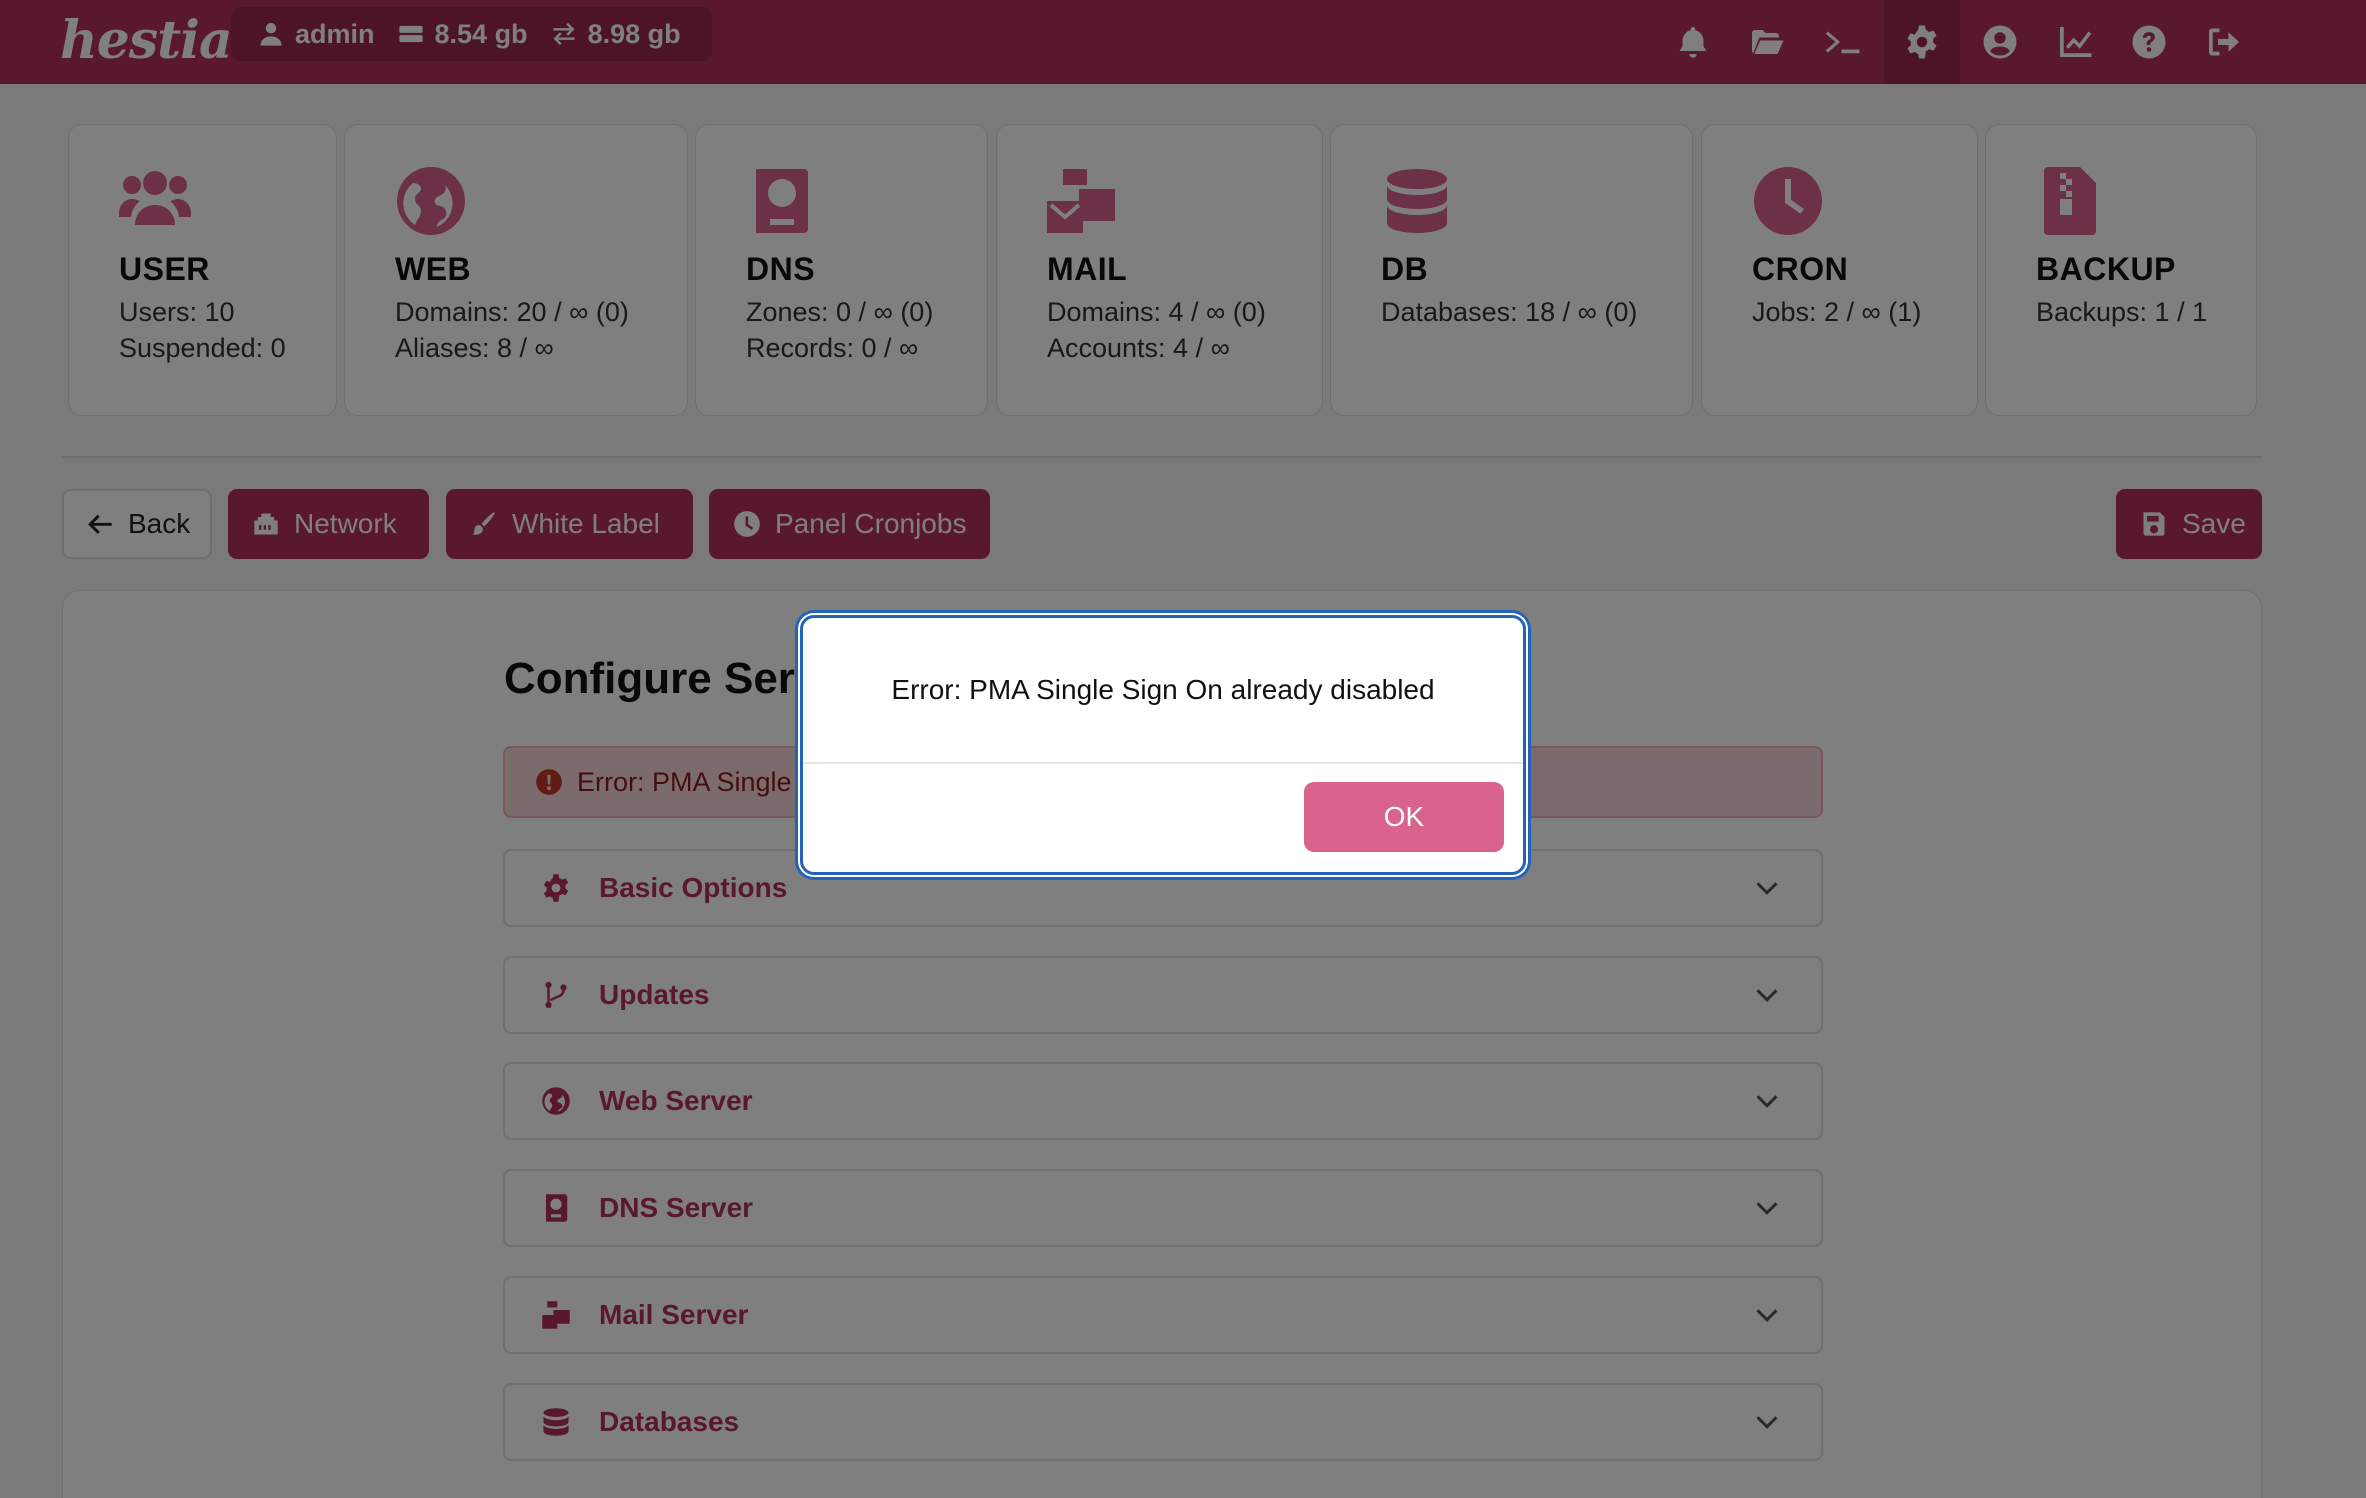 This screenshot has width=2366, height=1498. Describe the element at coordinates (1163, 763) in the screenshot. I see `dialog-divider` at that location.